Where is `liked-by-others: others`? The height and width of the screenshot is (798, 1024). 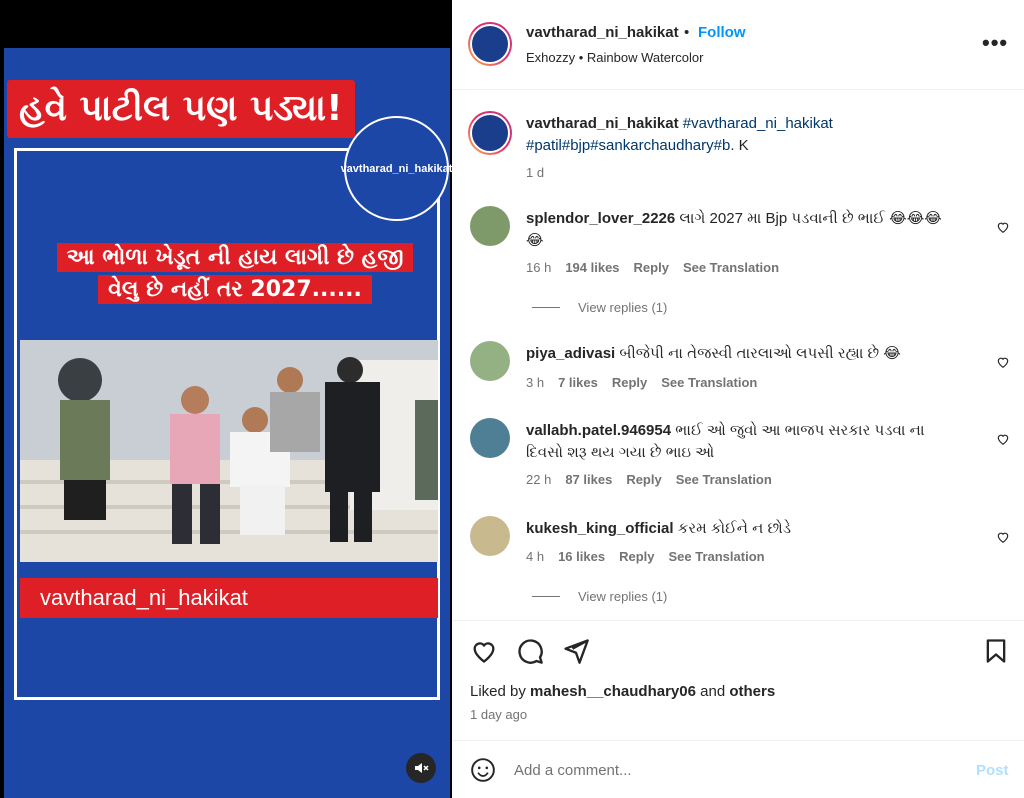
liked-by-others: others is located at coordinates (752, 691).